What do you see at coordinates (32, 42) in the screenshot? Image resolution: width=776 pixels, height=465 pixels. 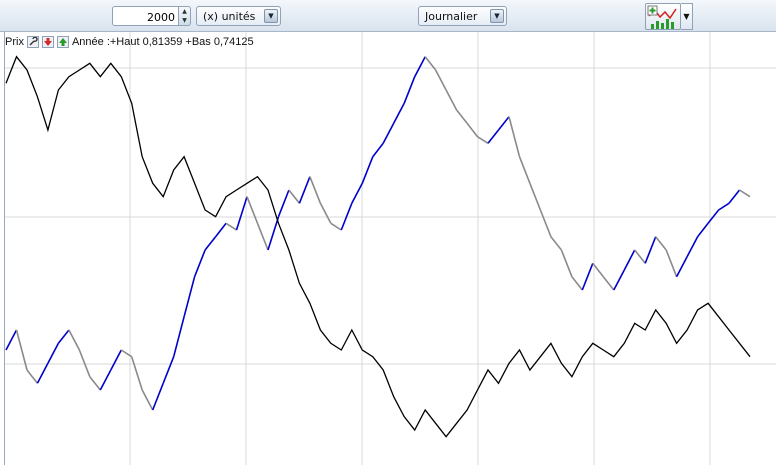 I see `wrench-icon` at bounding box center [32, 42].